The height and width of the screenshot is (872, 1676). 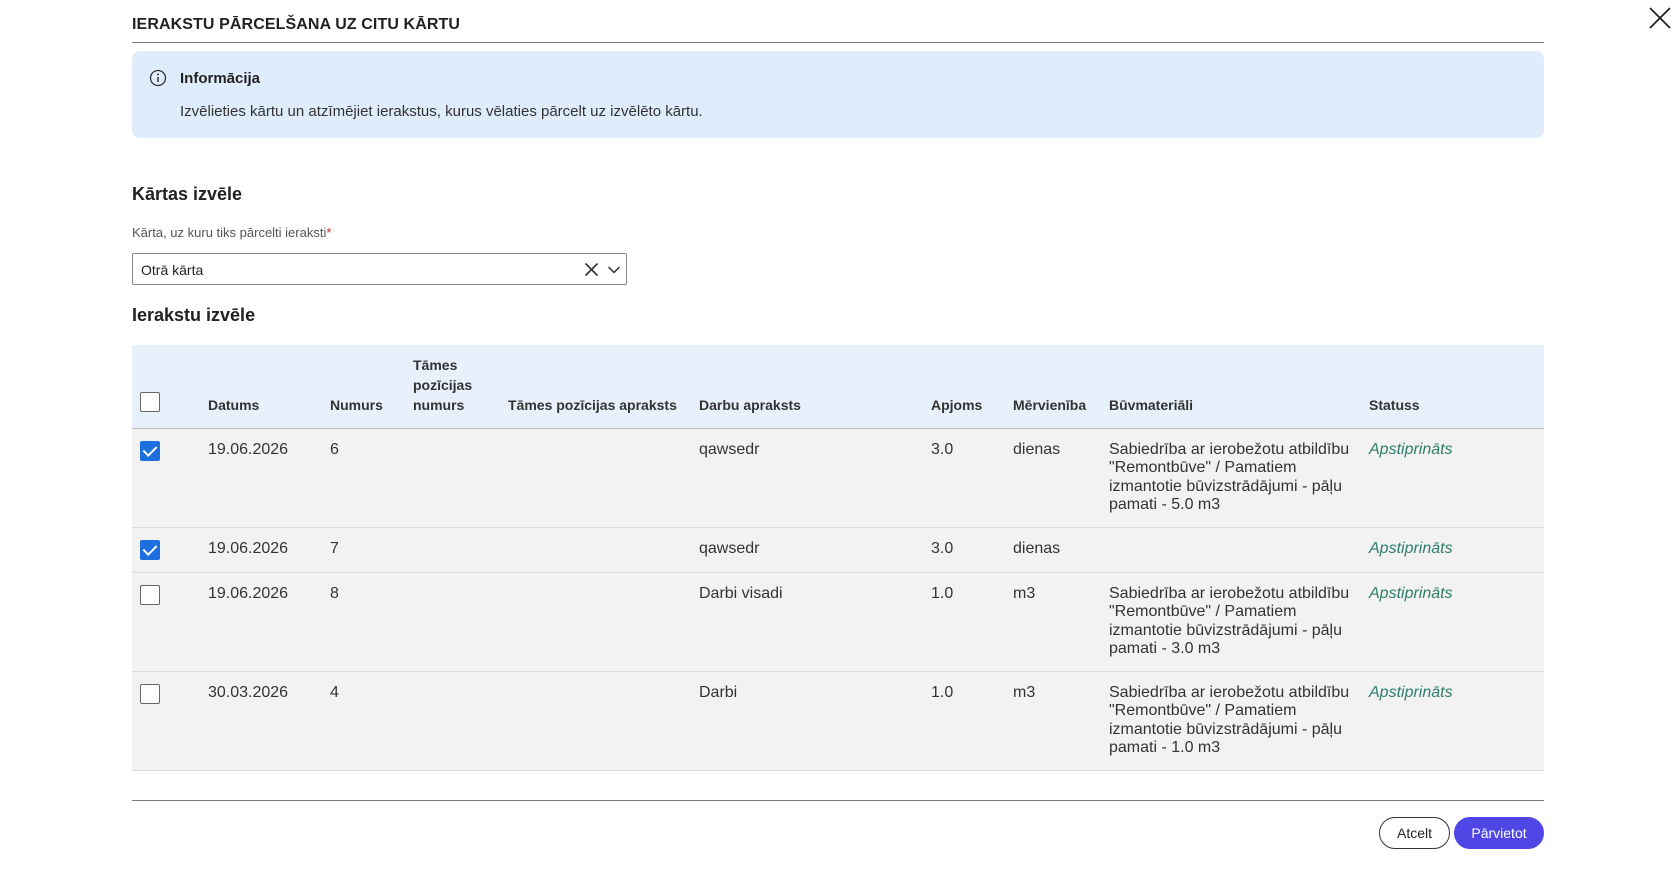 I want to click on cell-date: 30.03.2026, so click(x=248, y=692).